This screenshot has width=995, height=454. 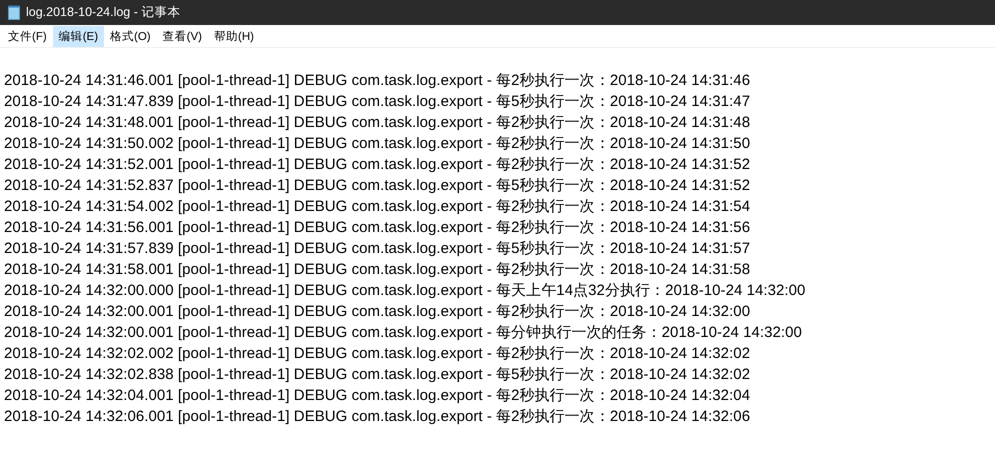 What do you see at coordinates (378, 249) in the screenshot?
I see `log-line: 2018-10-24 14:31:57.839 [pool-1-thread-1] DEBUG com.task.log.export - 每5秒执行一次：2018-10-24 14:31:57` at bounding box center [378, 249].